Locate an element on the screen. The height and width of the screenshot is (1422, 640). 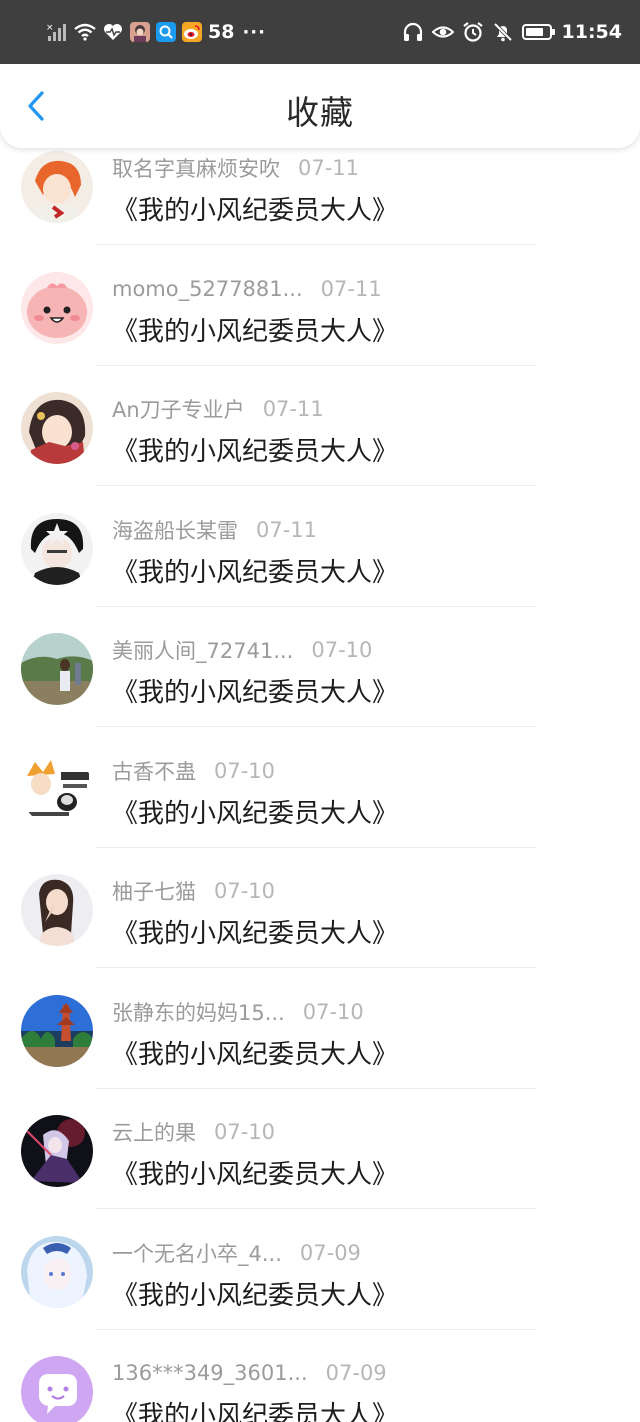
favorite-item: 一个无名小卒_4... 07-09 《我的小风纪委员大人》 is located at coordinates (320, 1270).